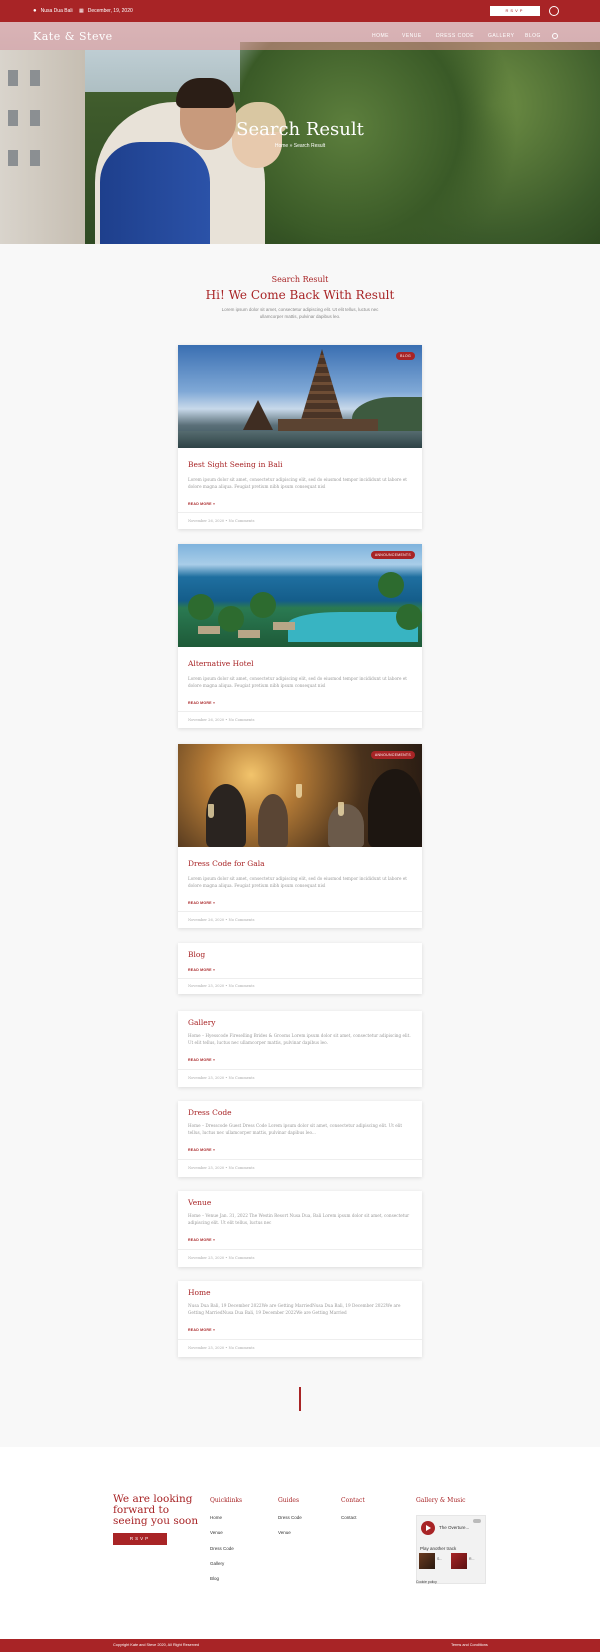 The image size is (600, 1652). I want to click on site-logo: Kate & Steve, so click(73, 36).